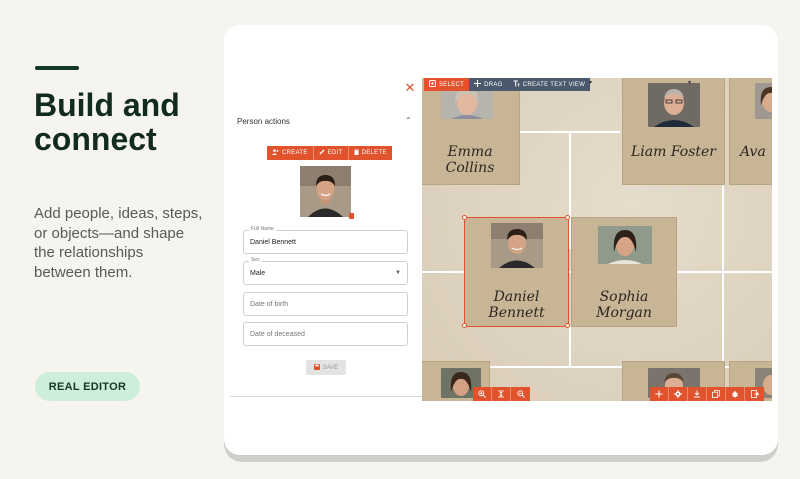 Image resolution: width=800 pixels, height=479 pixels. What do you see at coordinates (452, 84) in the screenshot?
I see `select-label: SELECT` at bounding box center [452, 84].